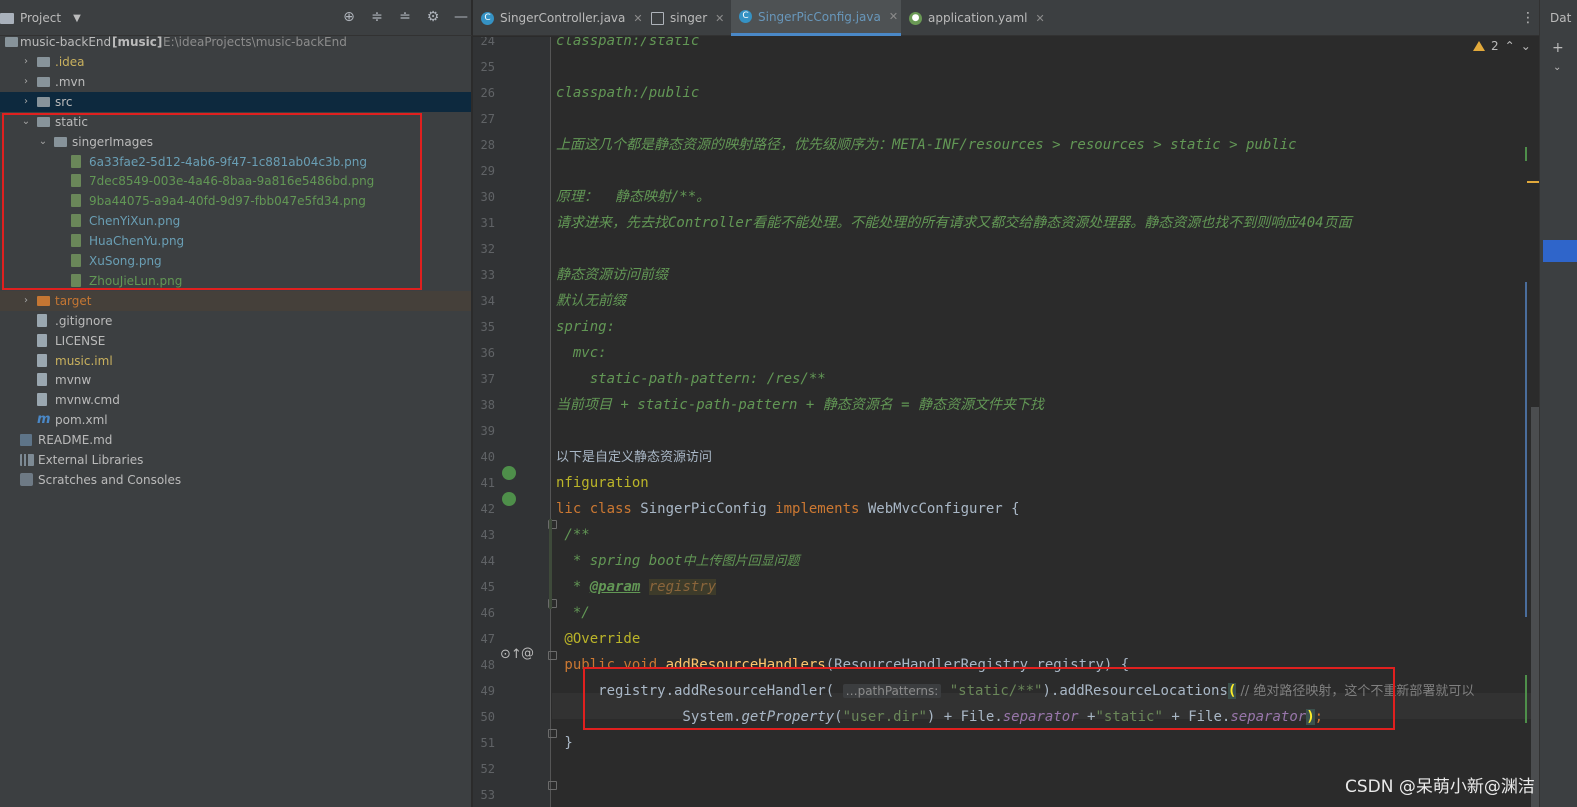 This screenshot has width=1577, height=807. I want to click on tree-item-scratches-and-consoles: Scratches and Consoles, so click(235, 480).